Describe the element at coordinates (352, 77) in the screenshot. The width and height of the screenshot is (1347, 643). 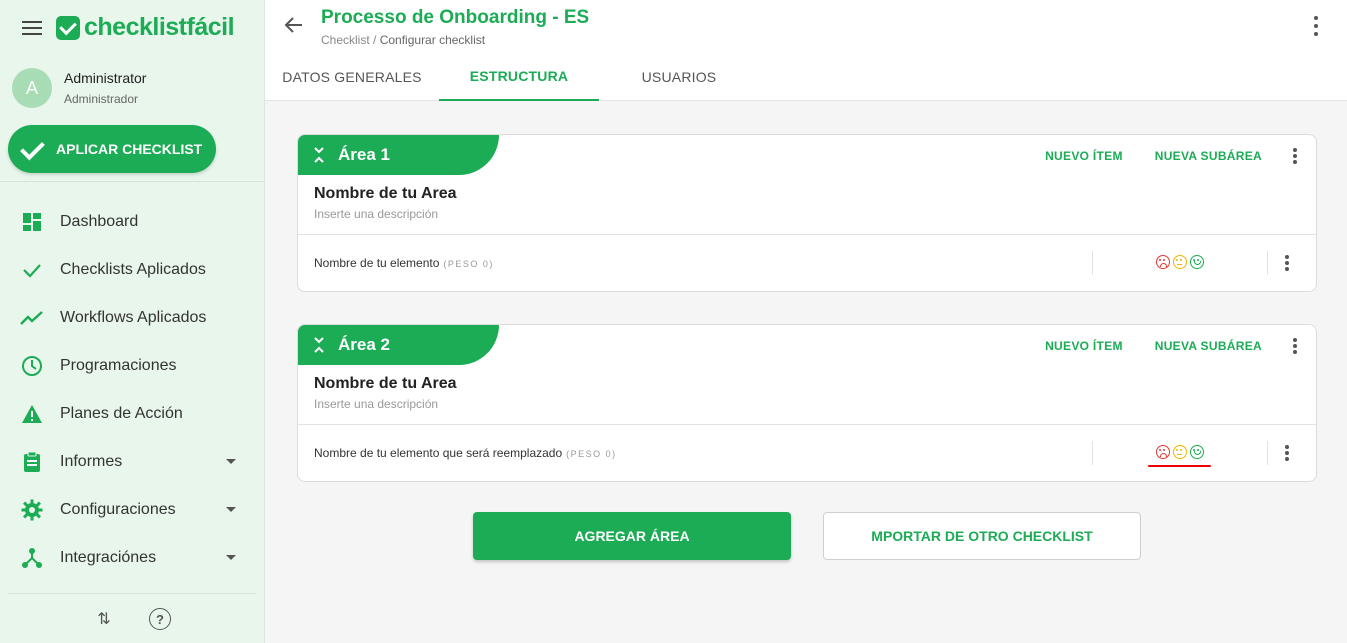
I see `tab-datos-generales: DATOS GENERALES` at that location.